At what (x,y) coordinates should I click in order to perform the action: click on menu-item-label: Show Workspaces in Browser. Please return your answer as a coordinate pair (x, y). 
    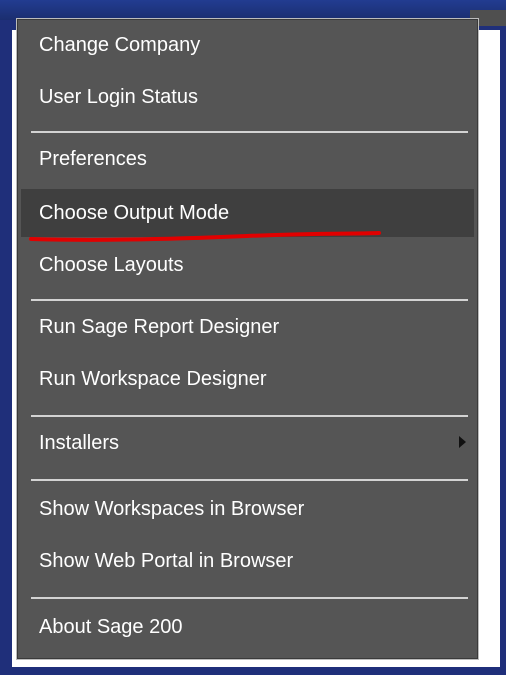
    Looking at the image, I should click on (172, 509).